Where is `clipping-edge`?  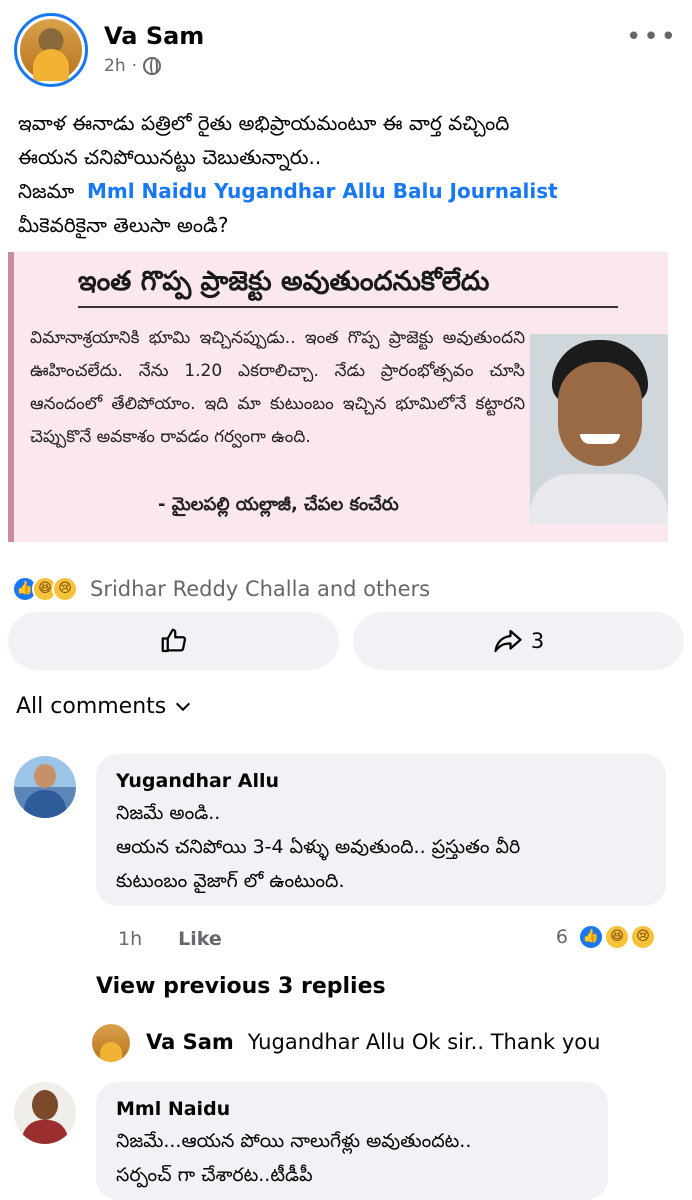 clipping-edge is located at coordinates (11, 397).